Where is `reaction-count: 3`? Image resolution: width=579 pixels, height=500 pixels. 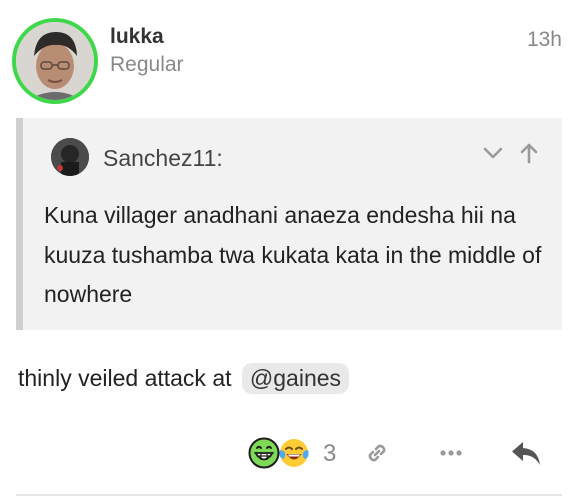 reaction-count: 3 is located at coordinates (329, 454).